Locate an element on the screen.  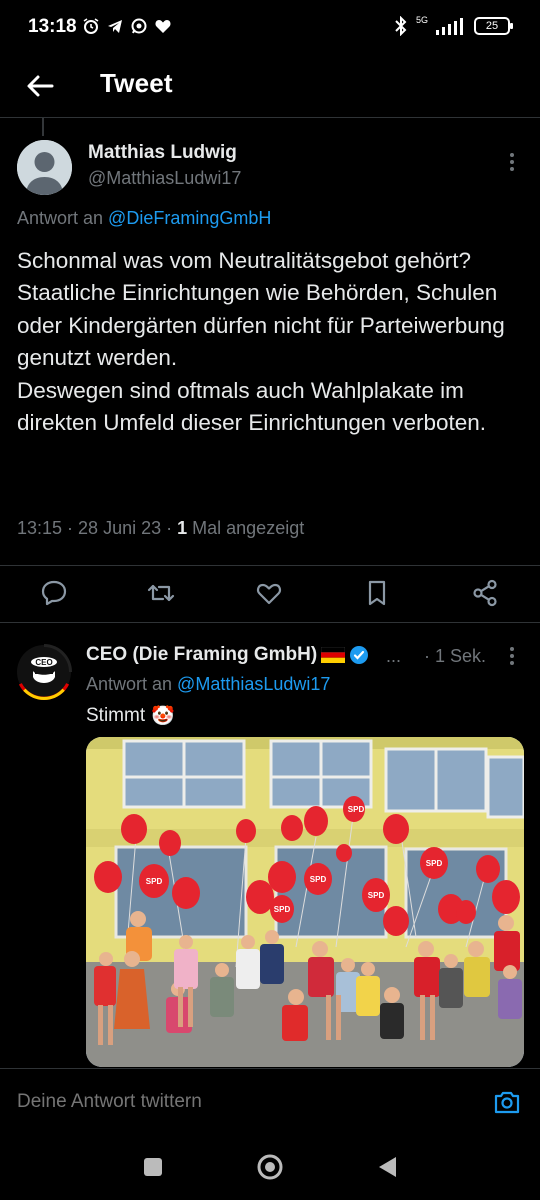
camera-button is located at coordinates (507, 1102).